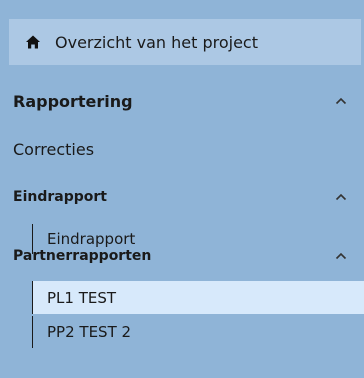  Describe the element at coordinates (89, 332) in the screenshot. I see `nav-item-pp2-test-2-label: PP2 TEST 2` at that location.